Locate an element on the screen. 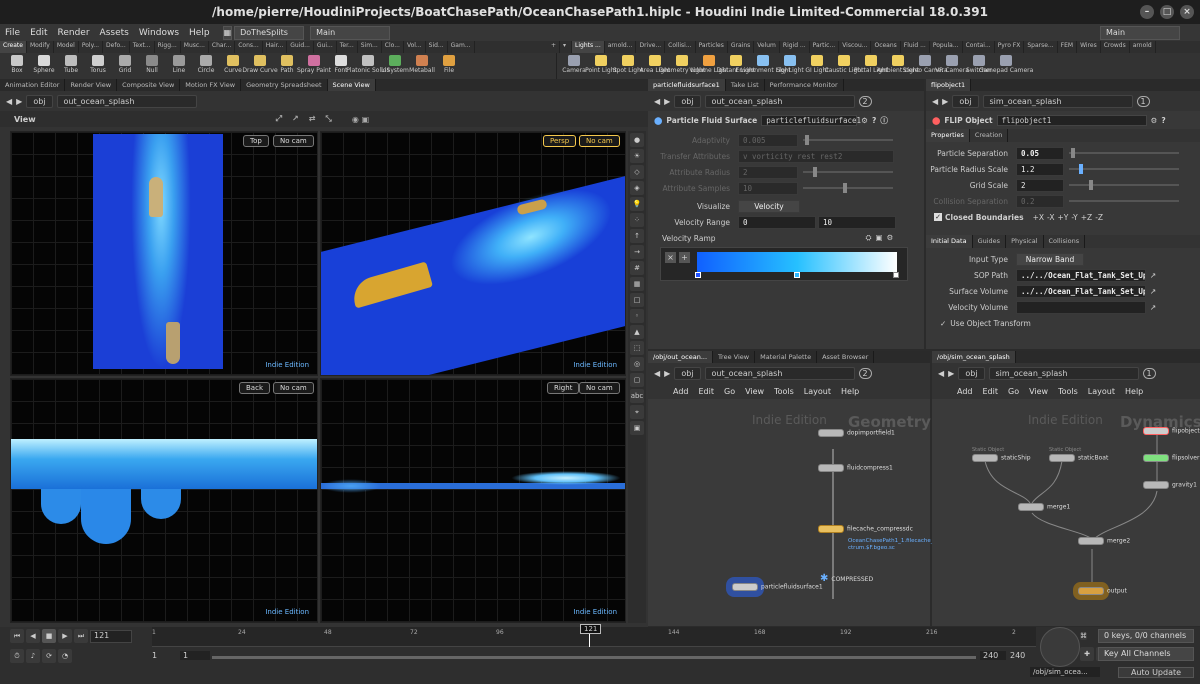 Image resolution: width=1200 pixels, height=684 pixels. vertex-icon: ◦ is located at coordinates (637, 316).